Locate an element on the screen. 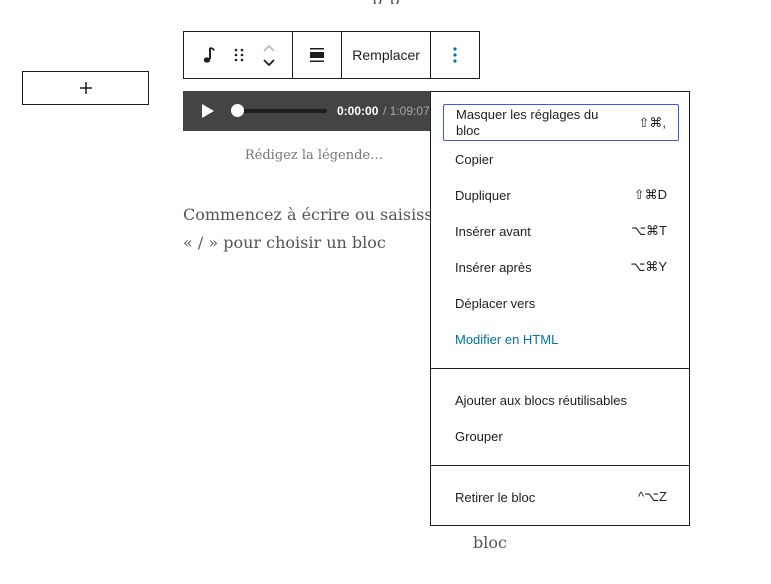  chevron-down-icon is located at coordinates (269, 62).